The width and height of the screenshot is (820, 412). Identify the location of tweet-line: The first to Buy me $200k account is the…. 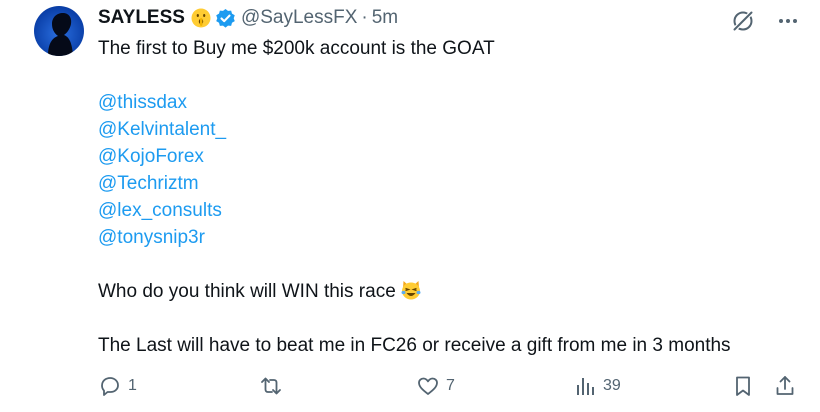
(296, 48).